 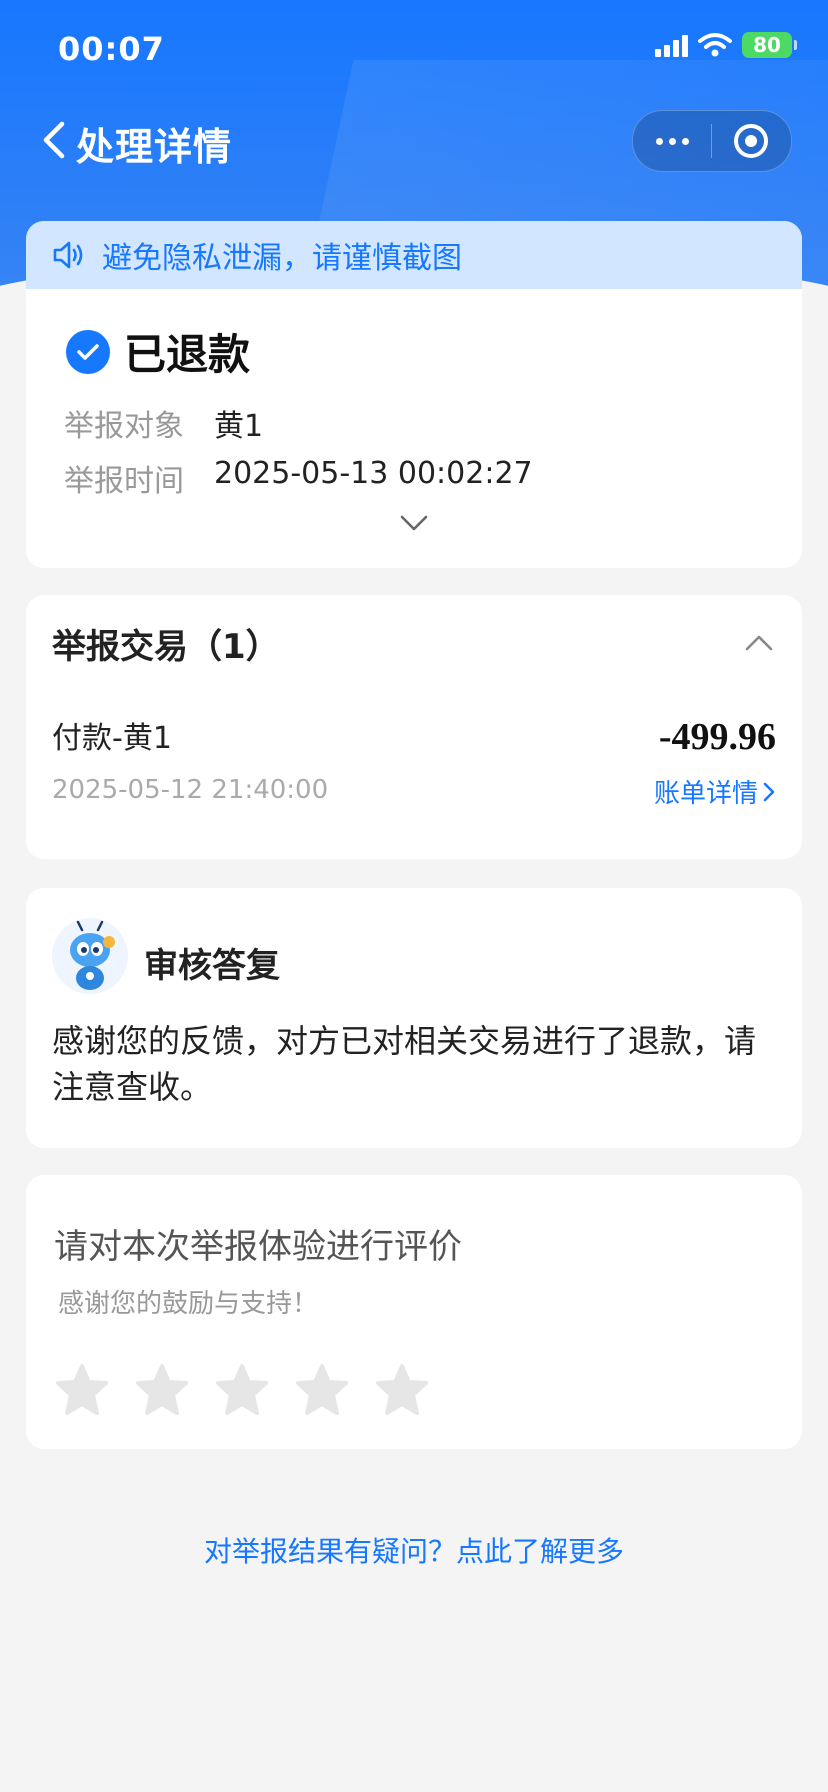 What do you see at coordinates (258, 1247) in the screenshot?
I see `rating-title: 请对本次举报体验进行评价` at bounding box center [258, 1247].